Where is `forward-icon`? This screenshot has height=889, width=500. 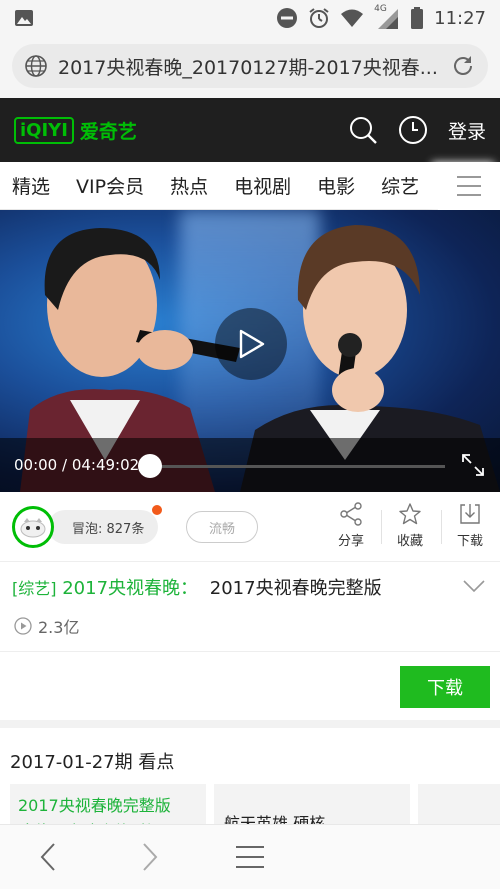 forward-icon is located at coordinates (150, 857).